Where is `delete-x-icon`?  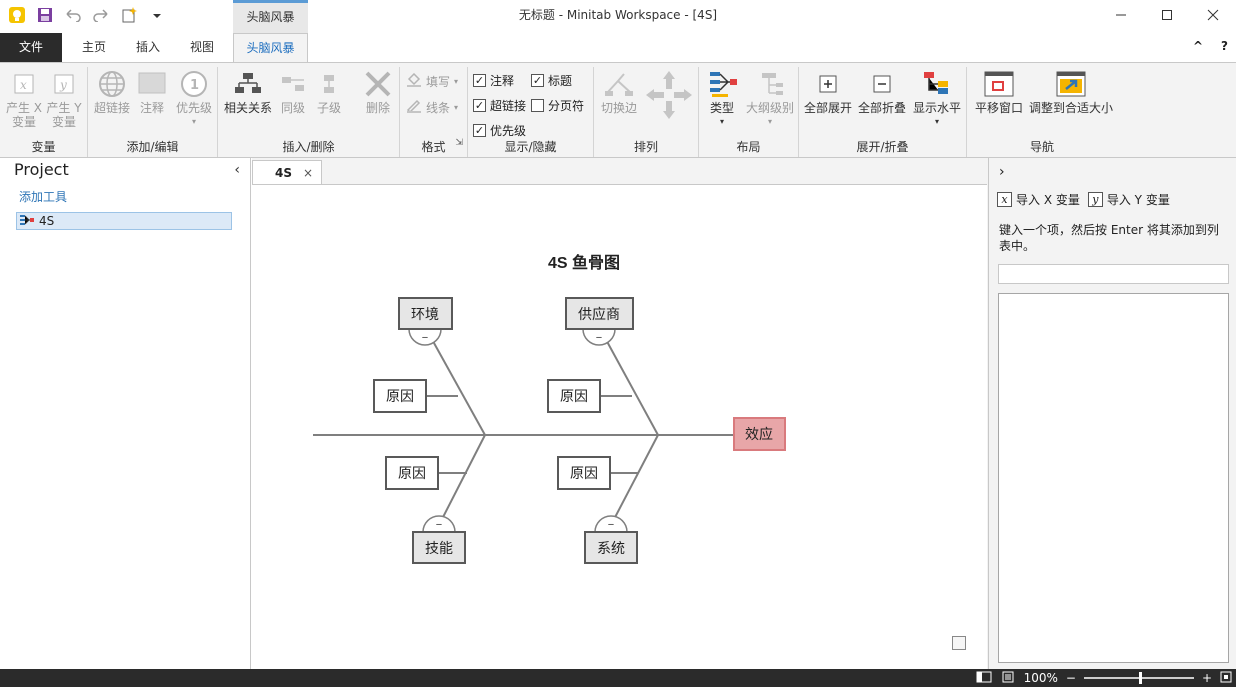 delete-x-icon is located at coordinates (378, 85).